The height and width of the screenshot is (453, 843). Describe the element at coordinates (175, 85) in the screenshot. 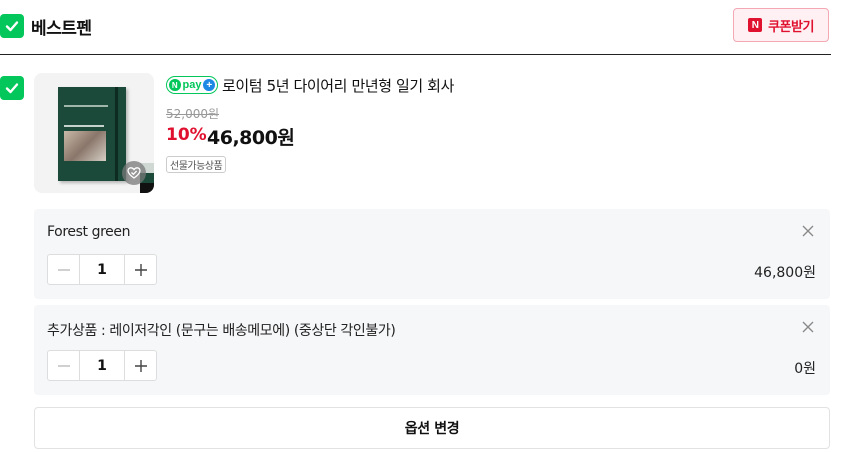

I see `npay-n-icon: N` at that location.